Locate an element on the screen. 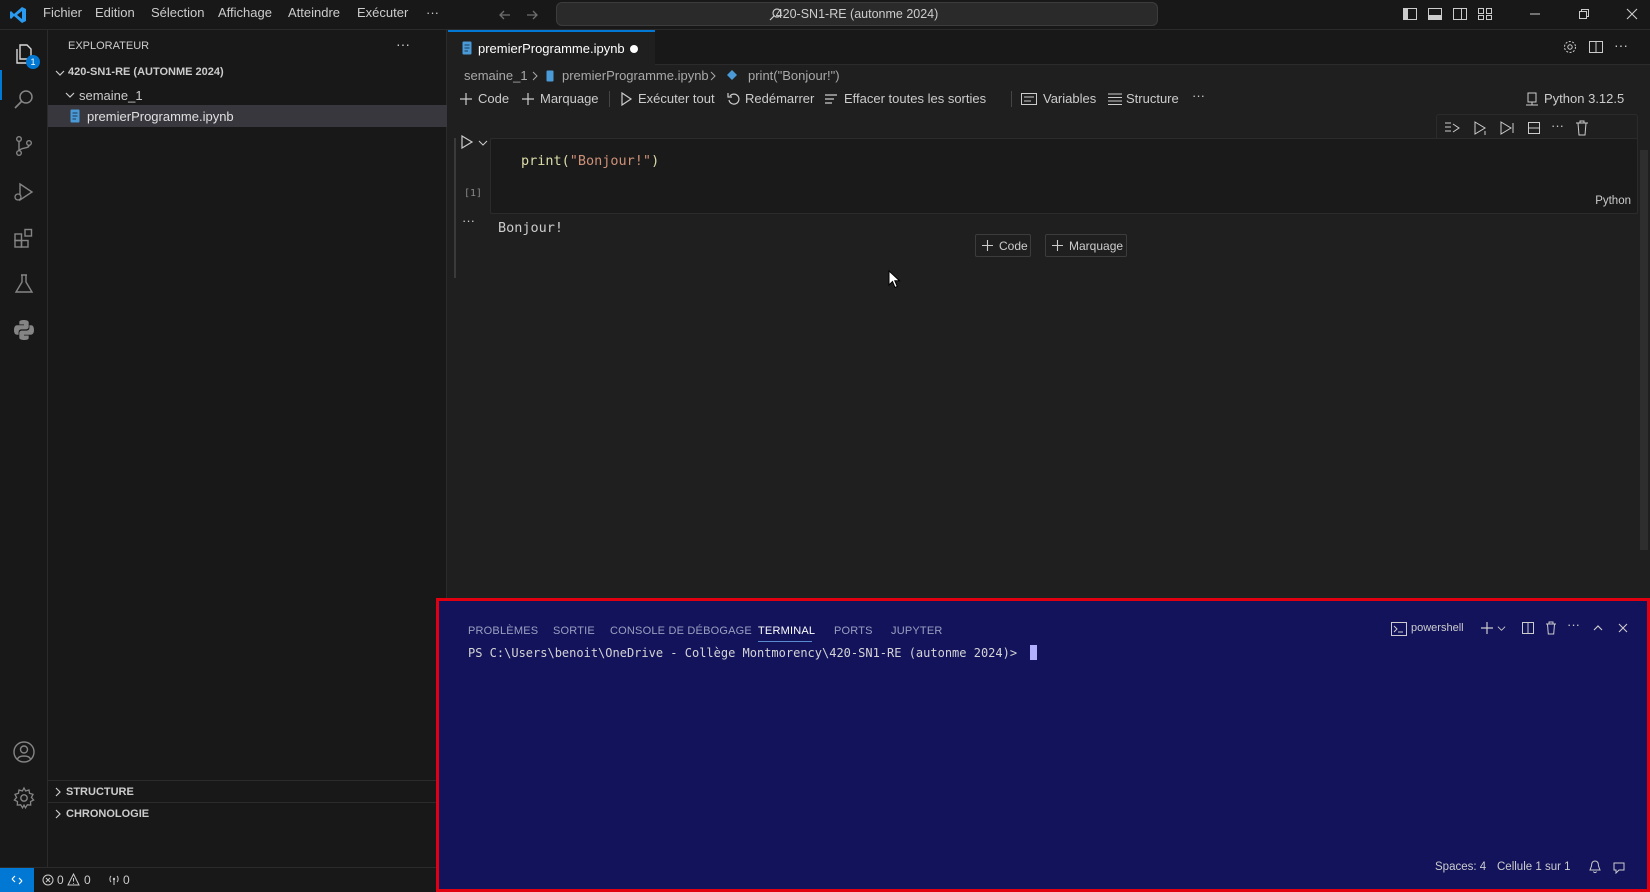 This screenshot has height=892, width=1650. add-markdown-cell-button: Marquage is located at coordinates (569, 98).